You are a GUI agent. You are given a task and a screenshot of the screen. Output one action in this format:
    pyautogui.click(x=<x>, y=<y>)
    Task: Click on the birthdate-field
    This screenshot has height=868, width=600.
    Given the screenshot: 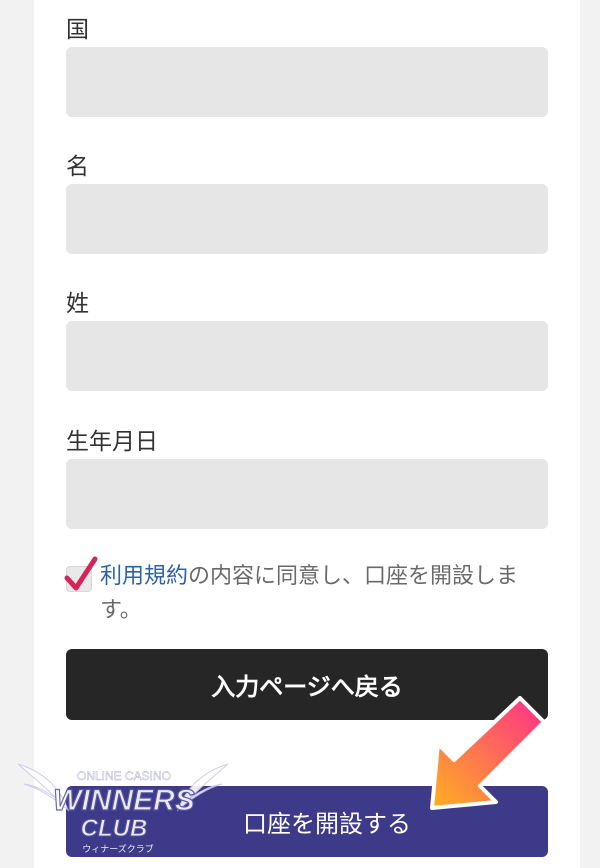 What is the action you would take?
    pyautogui.click(x=307, y=494)
    